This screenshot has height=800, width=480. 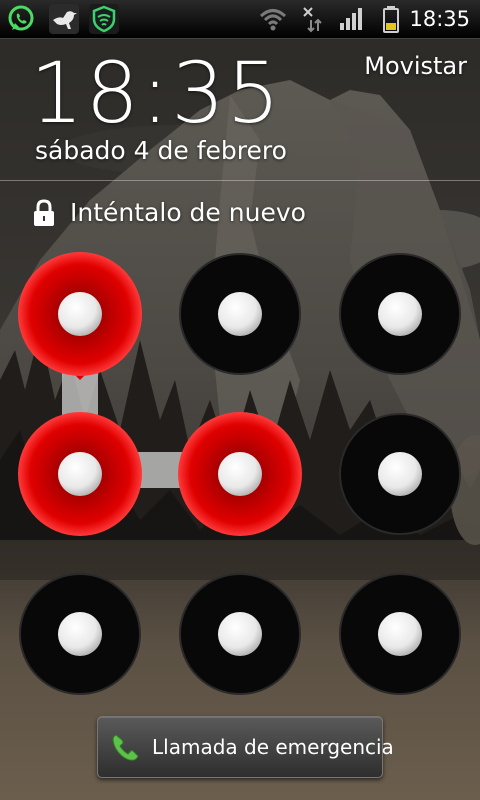 I want to click on emergency-call-button: Llamada de emergencia, so click(x=245, y=747).